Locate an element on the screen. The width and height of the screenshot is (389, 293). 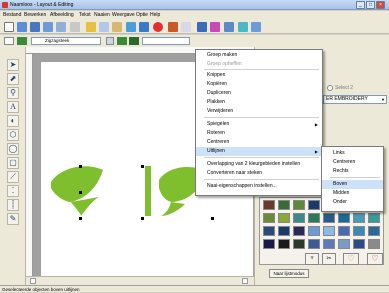
undo-icon is located at coordinates (131, 27).